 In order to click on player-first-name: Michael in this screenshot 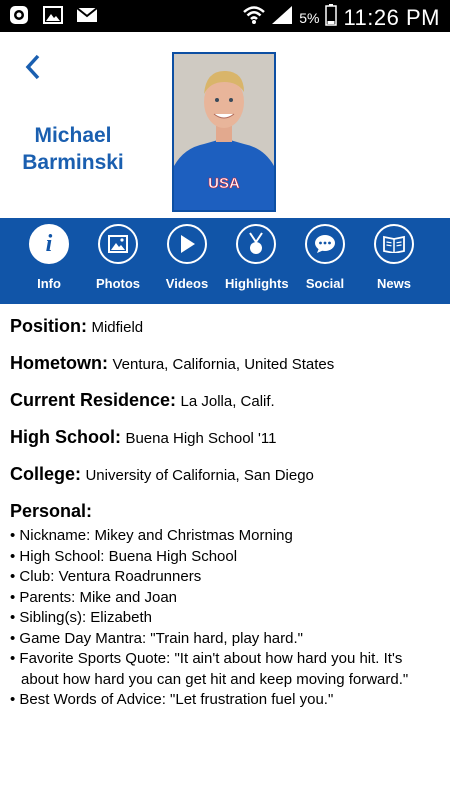, I will do `click(73, 135)`.